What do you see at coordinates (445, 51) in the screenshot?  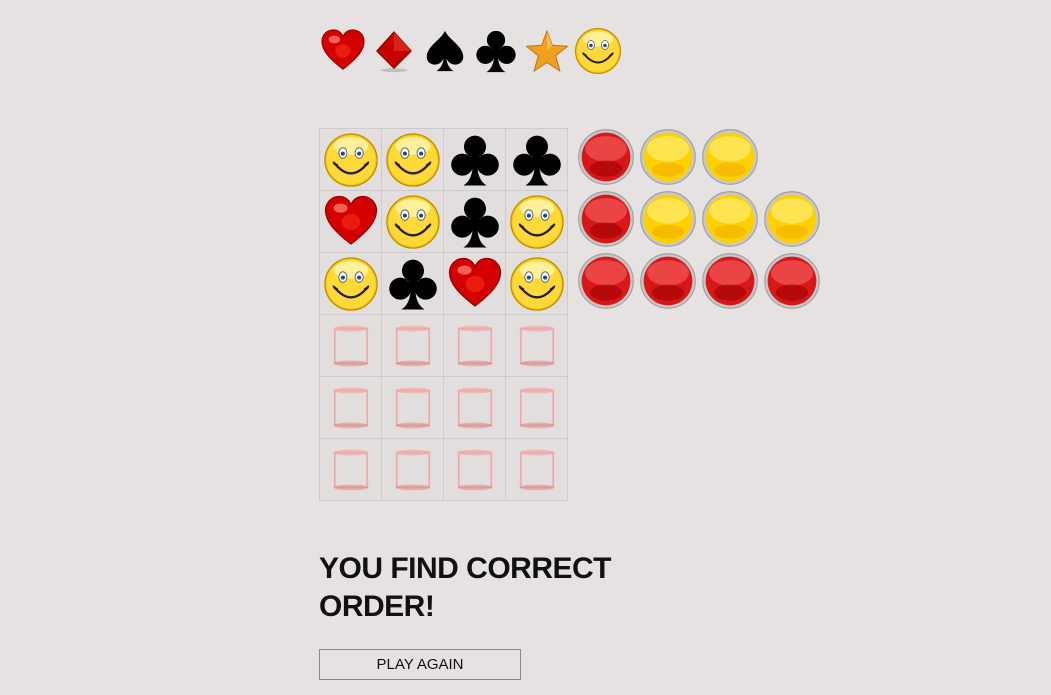 I see `spade-icon` at bounding box center [445, 51].